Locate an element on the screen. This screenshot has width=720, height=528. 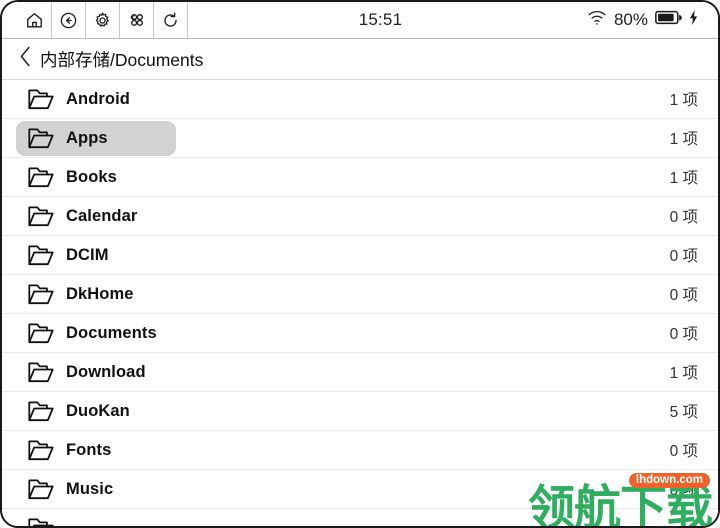
folder-name: Download is located at coordinates (106, 371).